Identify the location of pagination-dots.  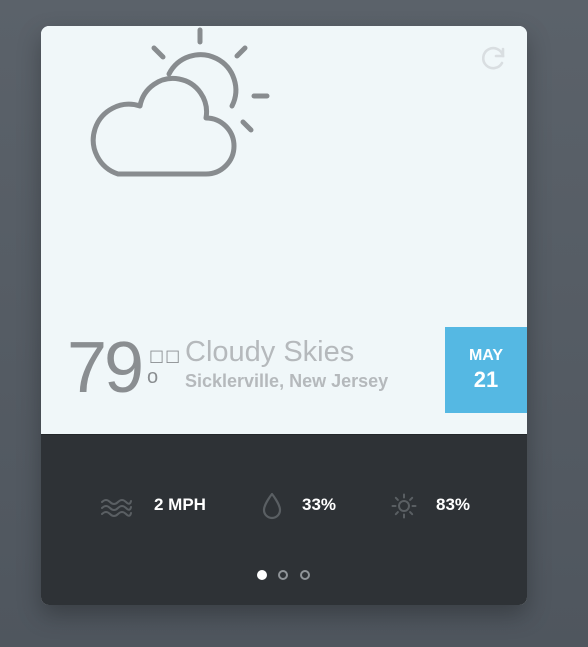
(284, 576).